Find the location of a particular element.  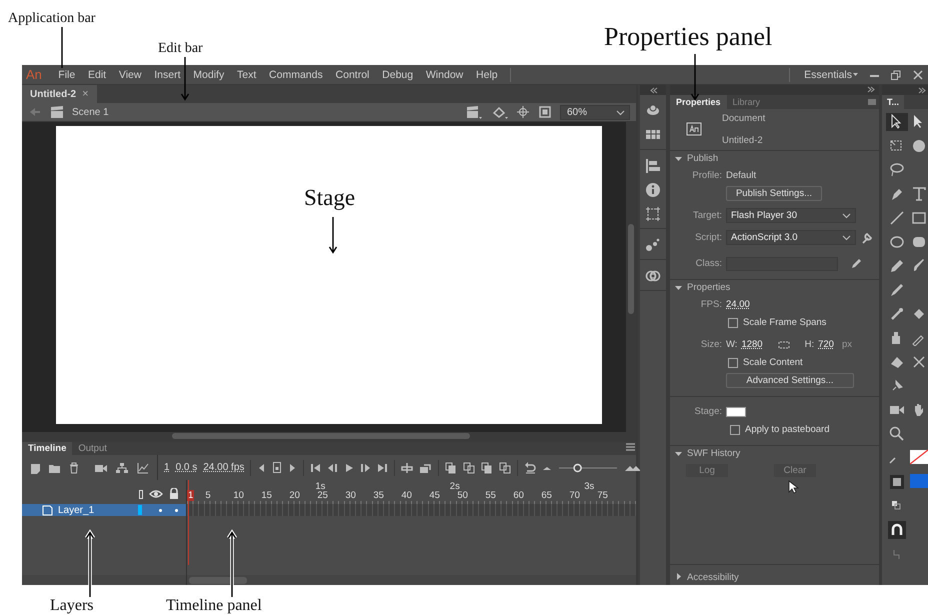

undo-icon is located at coordinates (530, 467).